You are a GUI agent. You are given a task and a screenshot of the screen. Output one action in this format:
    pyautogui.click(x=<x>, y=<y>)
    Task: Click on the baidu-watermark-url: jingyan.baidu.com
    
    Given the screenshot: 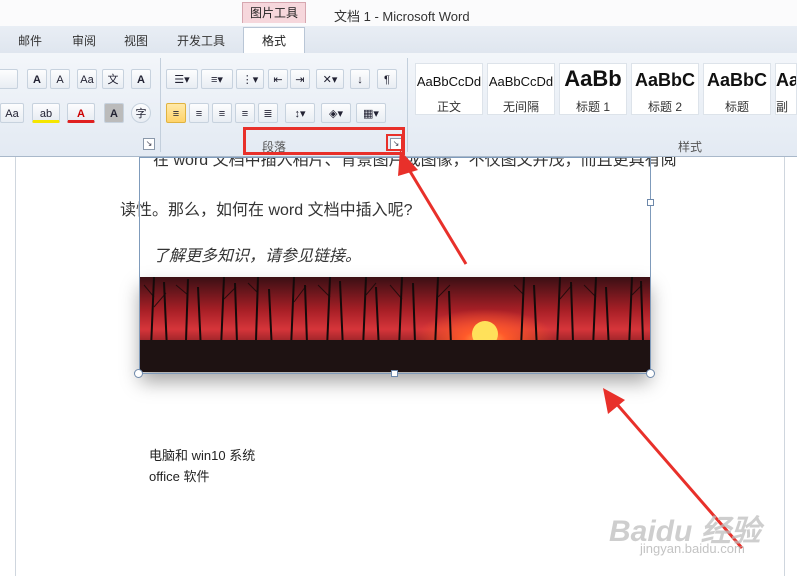 What is the action you would take?
    pyautogui.click(x=692, y=548)
    